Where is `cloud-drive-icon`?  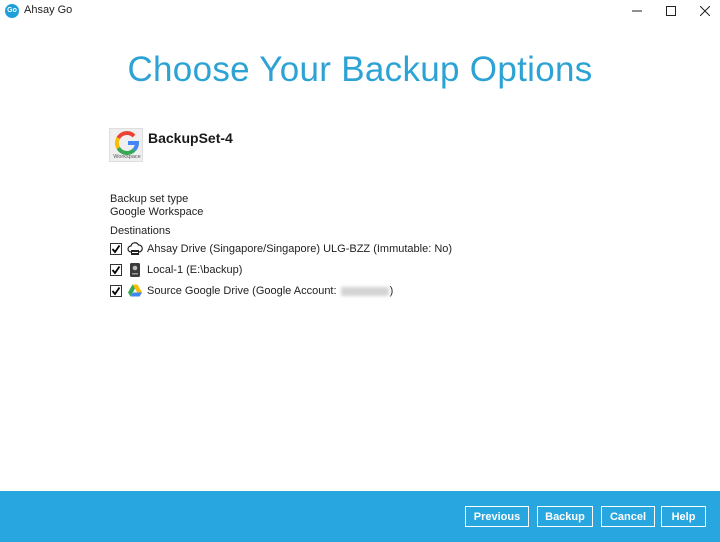
cloud-drive-icon is located at coordinates (135, 249).